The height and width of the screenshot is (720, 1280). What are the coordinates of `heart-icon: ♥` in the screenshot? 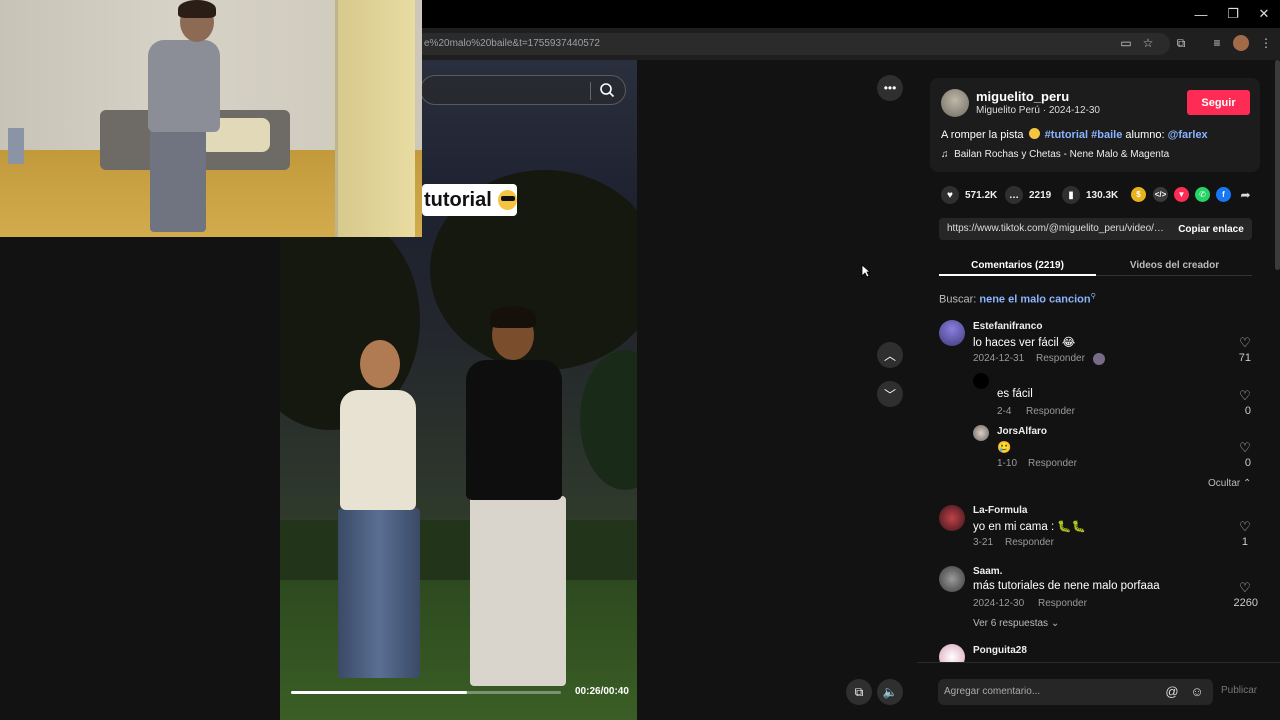 It's located at (950, 195).